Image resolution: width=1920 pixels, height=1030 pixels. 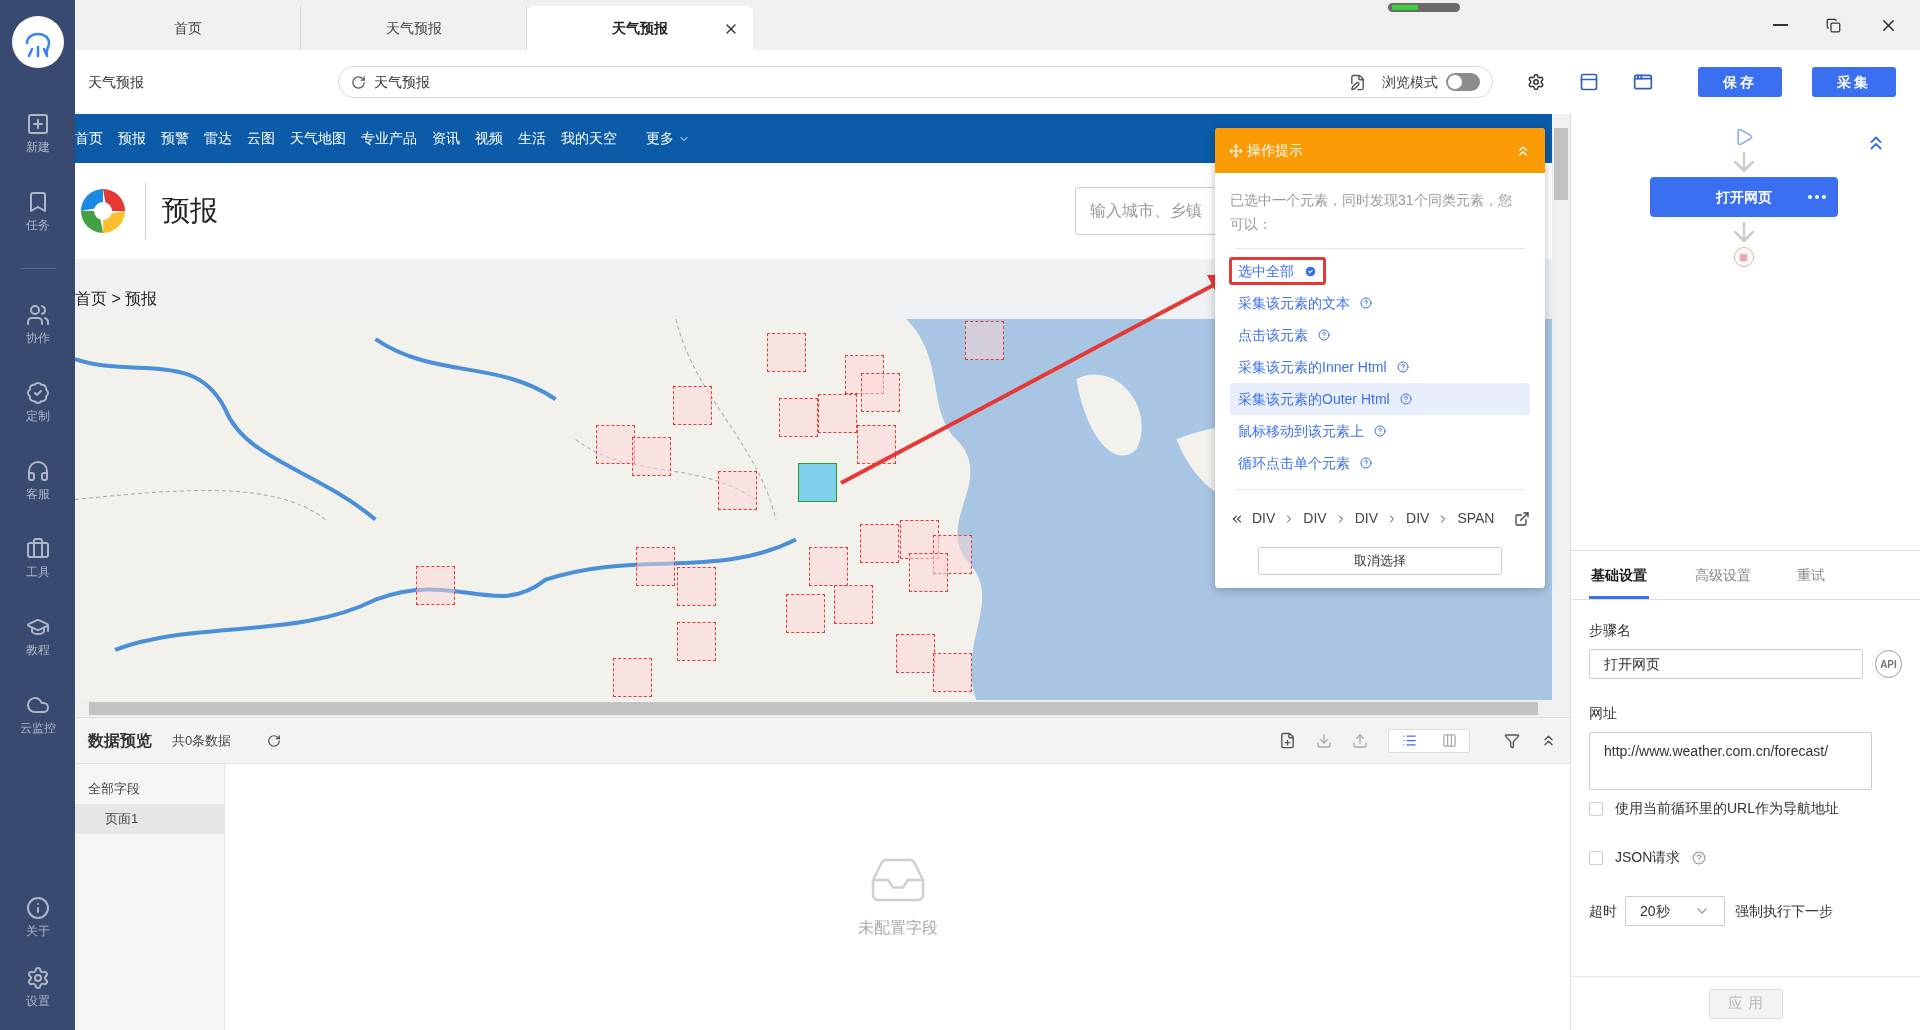 What do you see at coordinates (1380, 335) in the screenshot?
I see `option-item: 点击该元素` at bounding box center [1380, 335].